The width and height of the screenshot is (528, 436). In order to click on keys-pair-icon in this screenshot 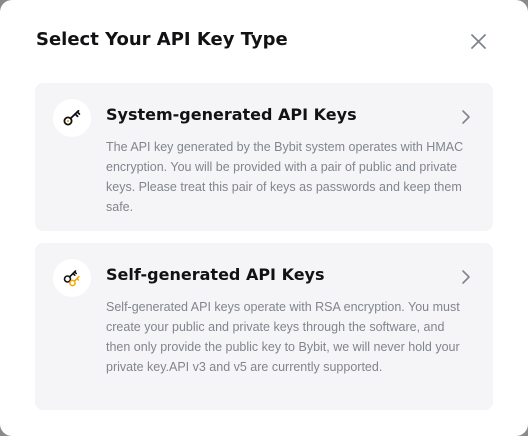, I will do `click(71, 278)`.